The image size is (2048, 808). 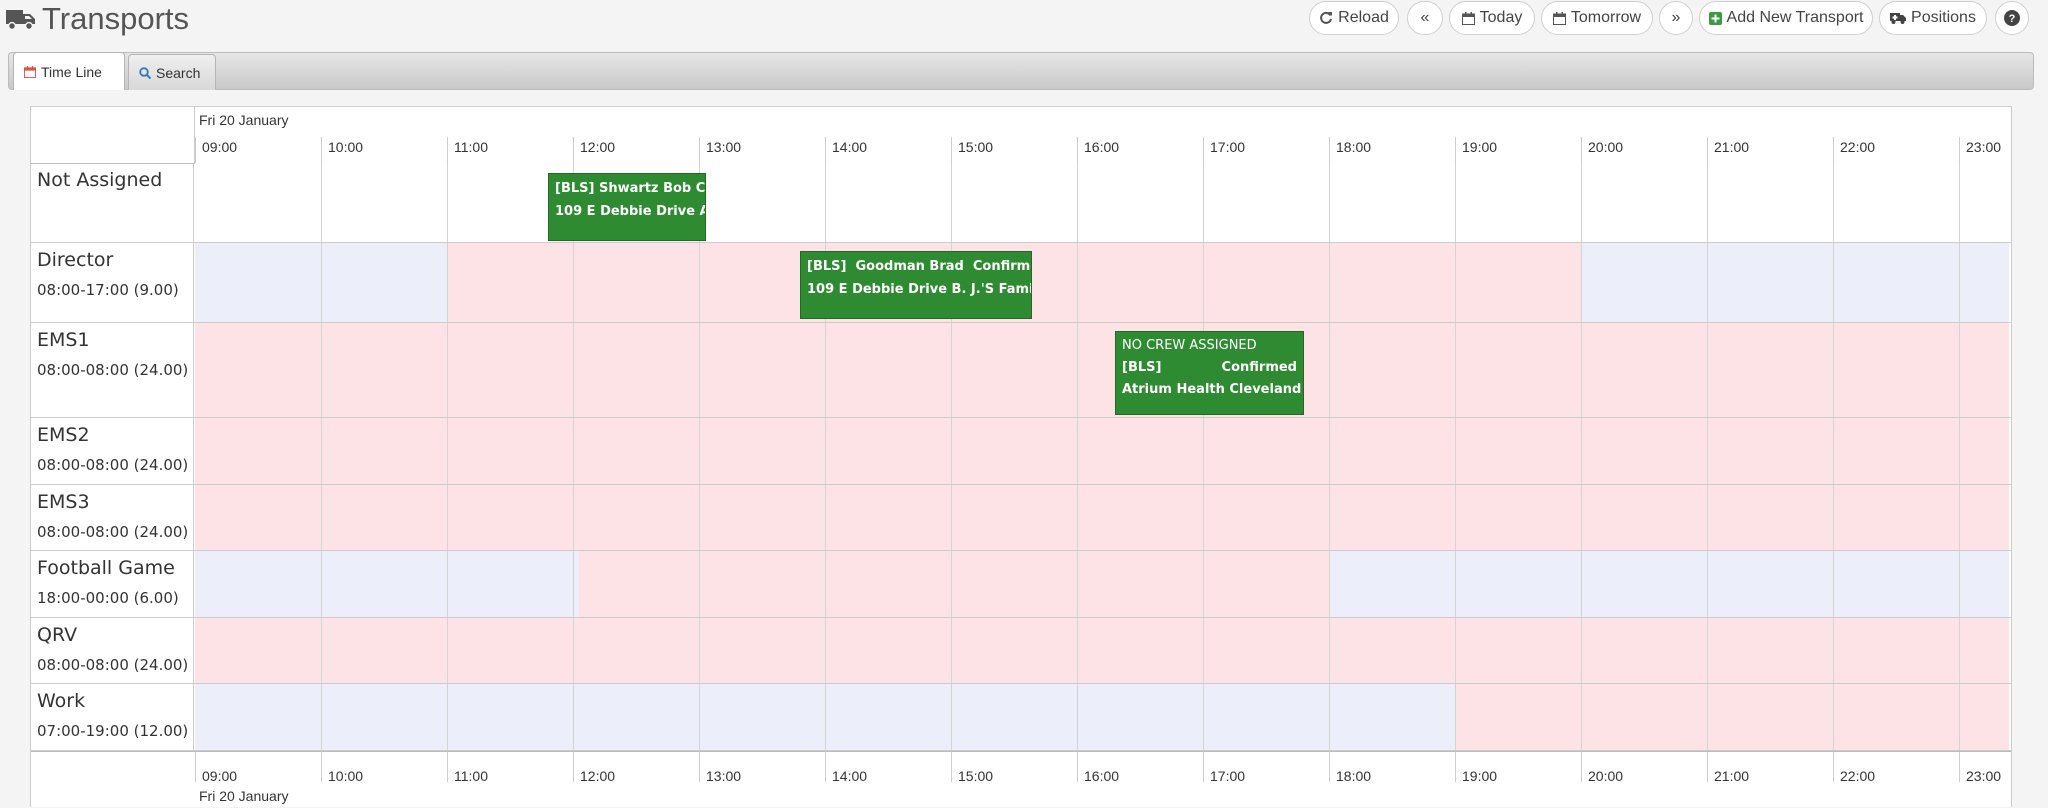 What do you see at coordinates (1213, 389) in the screenshot?
I see `event-line-2: Atrium Health Cleveland B.` at bounding box center [1213, 389].